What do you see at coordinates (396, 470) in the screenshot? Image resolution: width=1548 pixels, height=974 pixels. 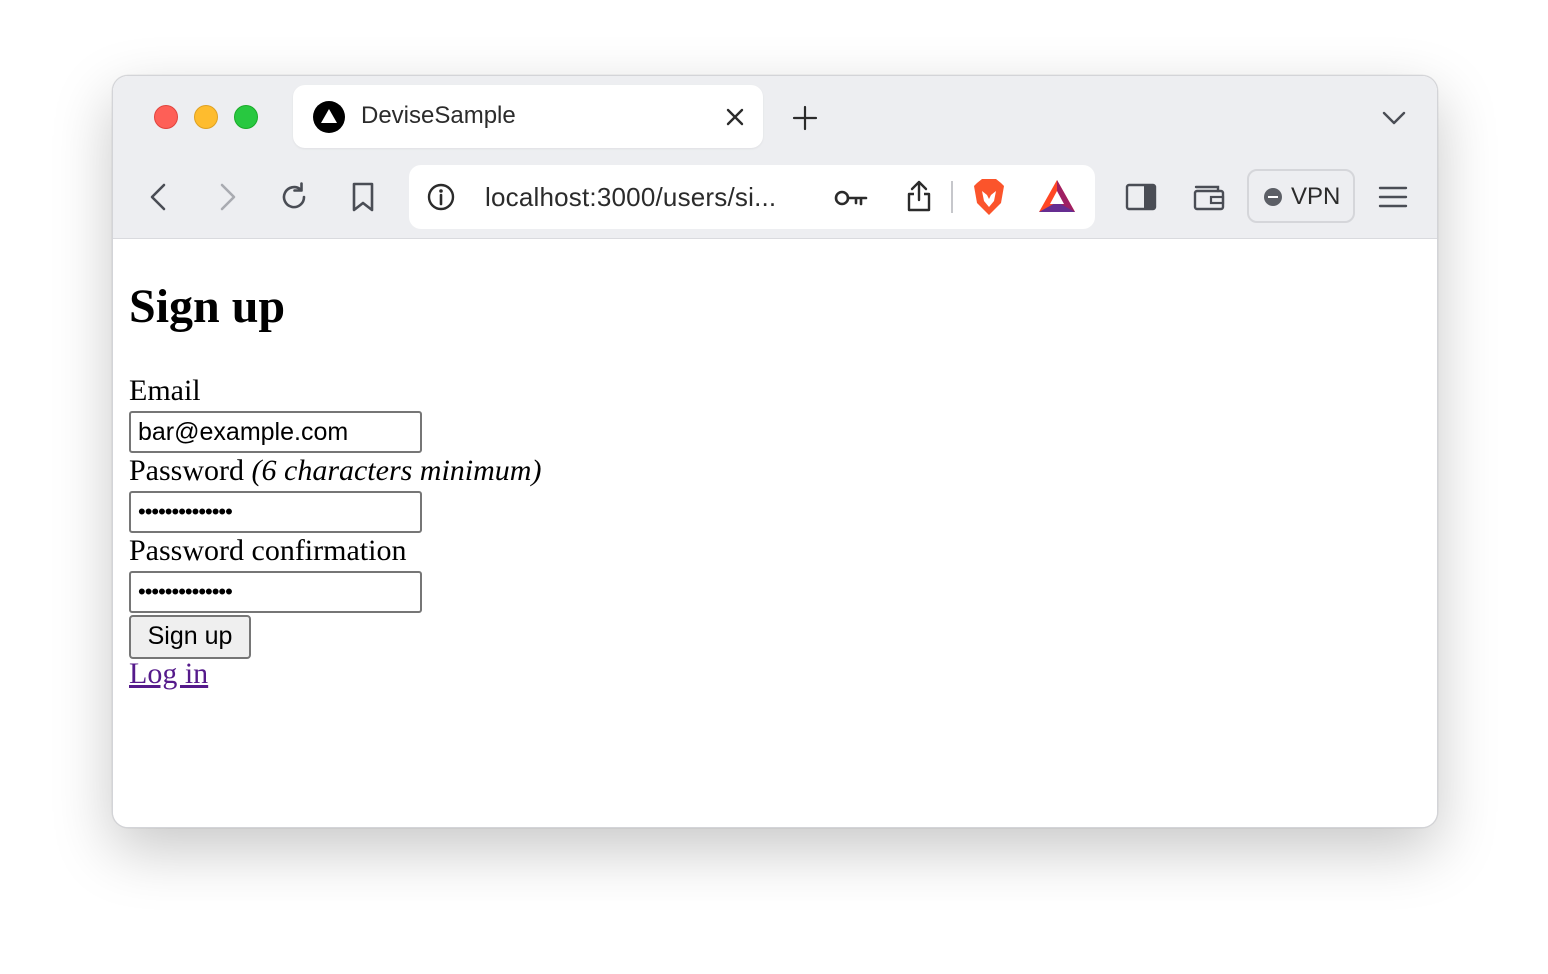 I see `password-hint: (6 characters minimum)` at bounding box center [396, 470].